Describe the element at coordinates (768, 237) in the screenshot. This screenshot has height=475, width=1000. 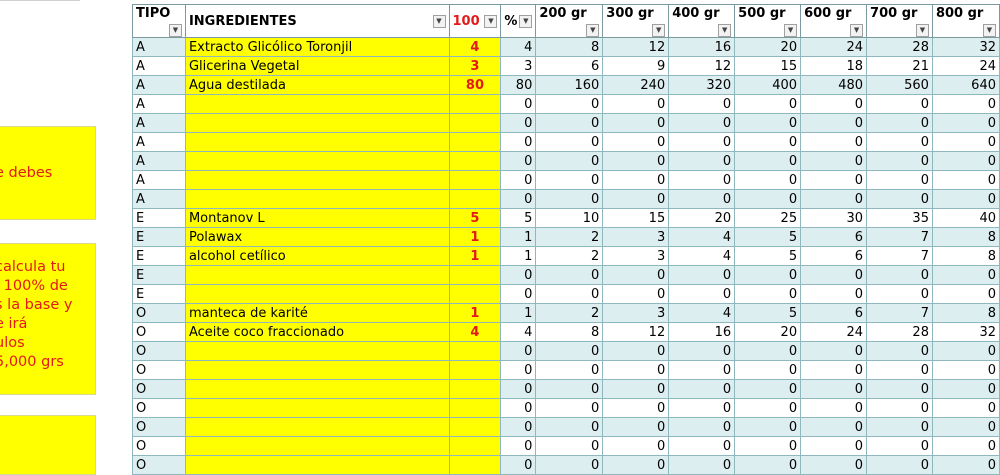
I see `cell-amount: 5` at that location.